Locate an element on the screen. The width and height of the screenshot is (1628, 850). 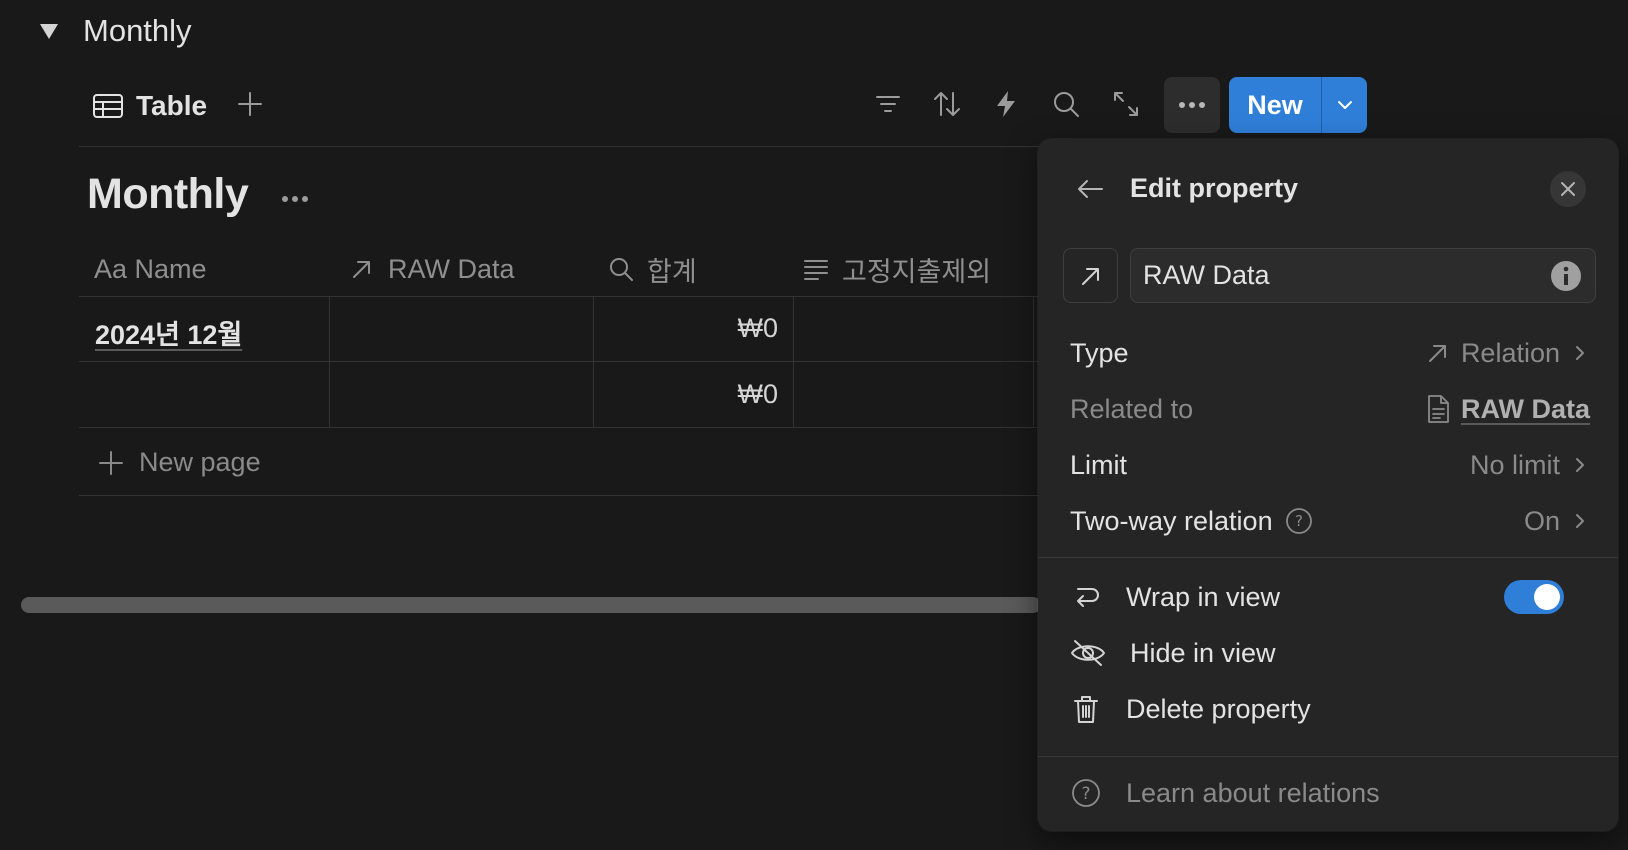
column-header-raw-data: RAW Data is located at coordinates (431, 269).